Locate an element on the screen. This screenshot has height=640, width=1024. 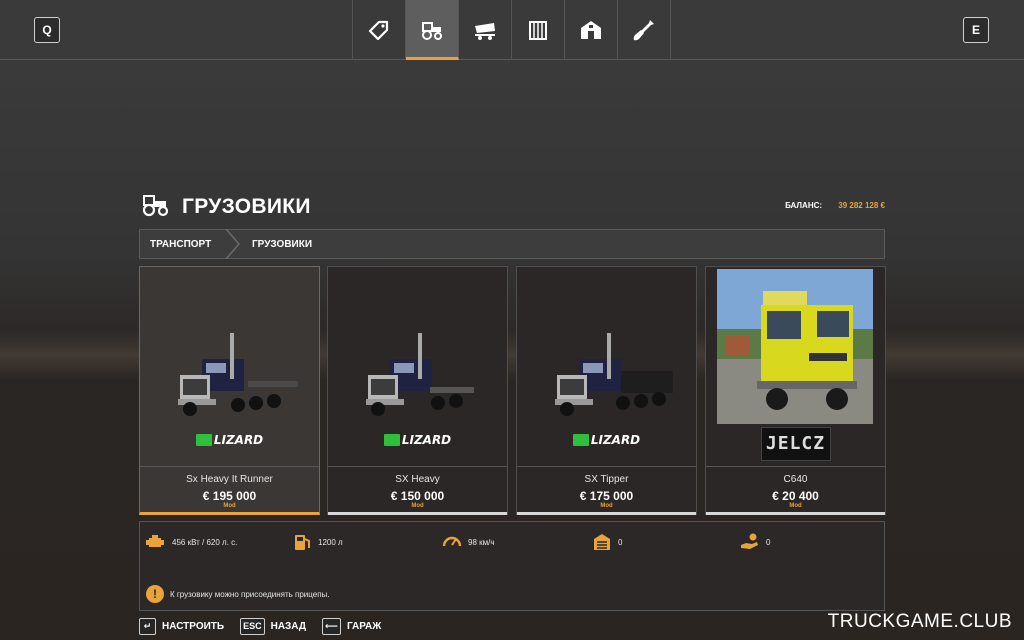
vehicle-price: € 150 000 is located at coordinates (417, 496).